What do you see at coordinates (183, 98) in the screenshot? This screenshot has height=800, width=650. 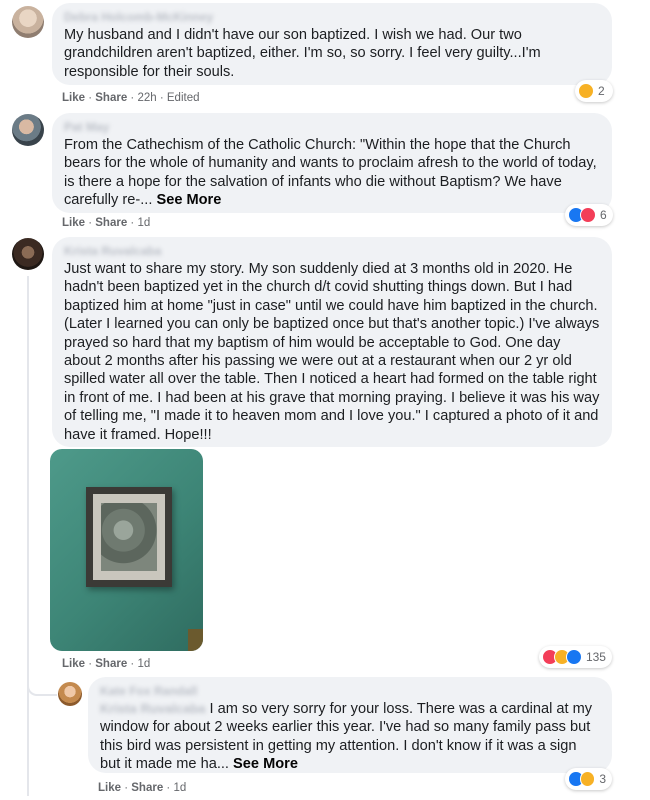 I see `edited-label: Edited` at bounding box center [183, 98].